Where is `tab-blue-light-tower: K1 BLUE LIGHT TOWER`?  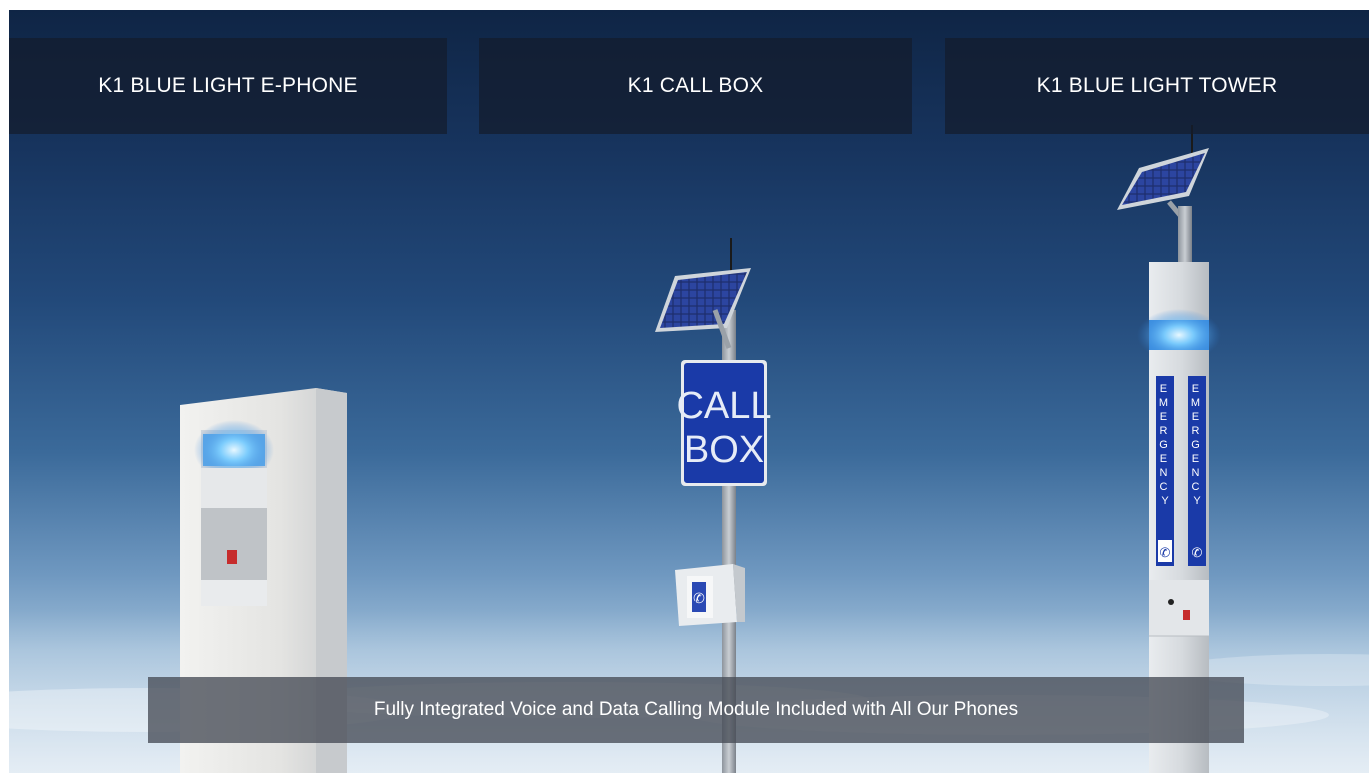
tab-blue-light-tower: K1 BLUE LIGHT TOWER is located at coordinates (1157, 86).